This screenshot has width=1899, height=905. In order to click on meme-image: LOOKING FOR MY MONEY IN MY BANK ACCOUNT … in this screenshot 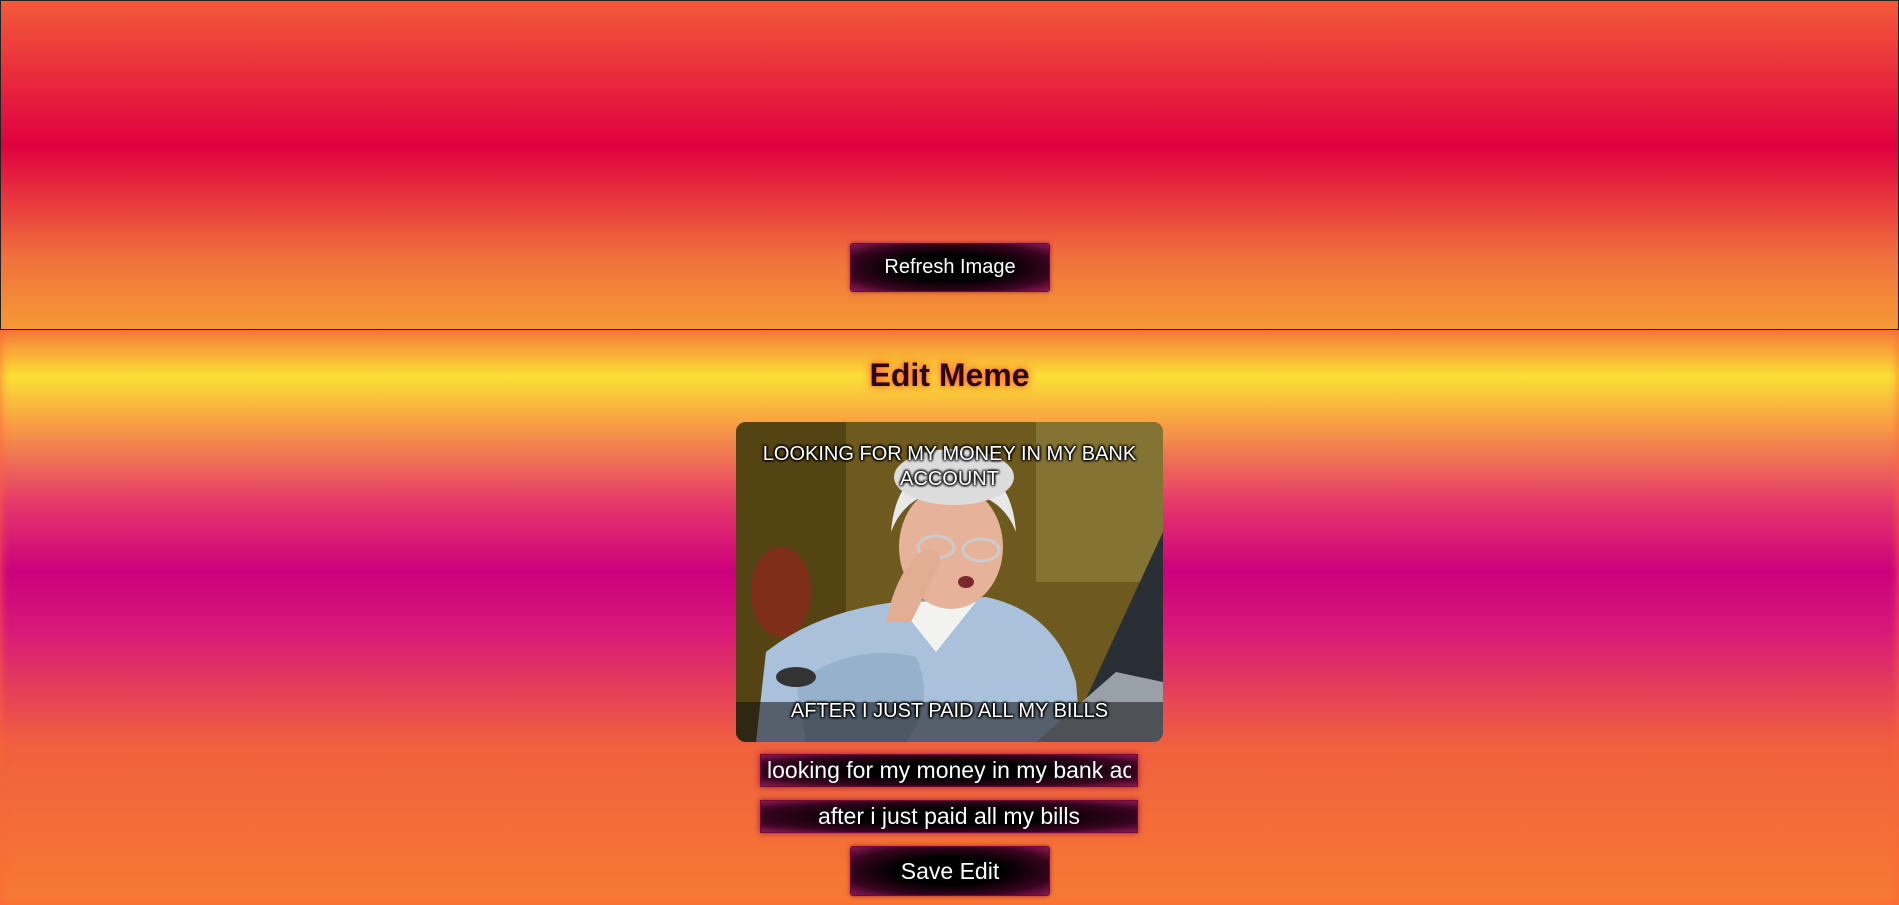, I will do `click(949, 582)`.